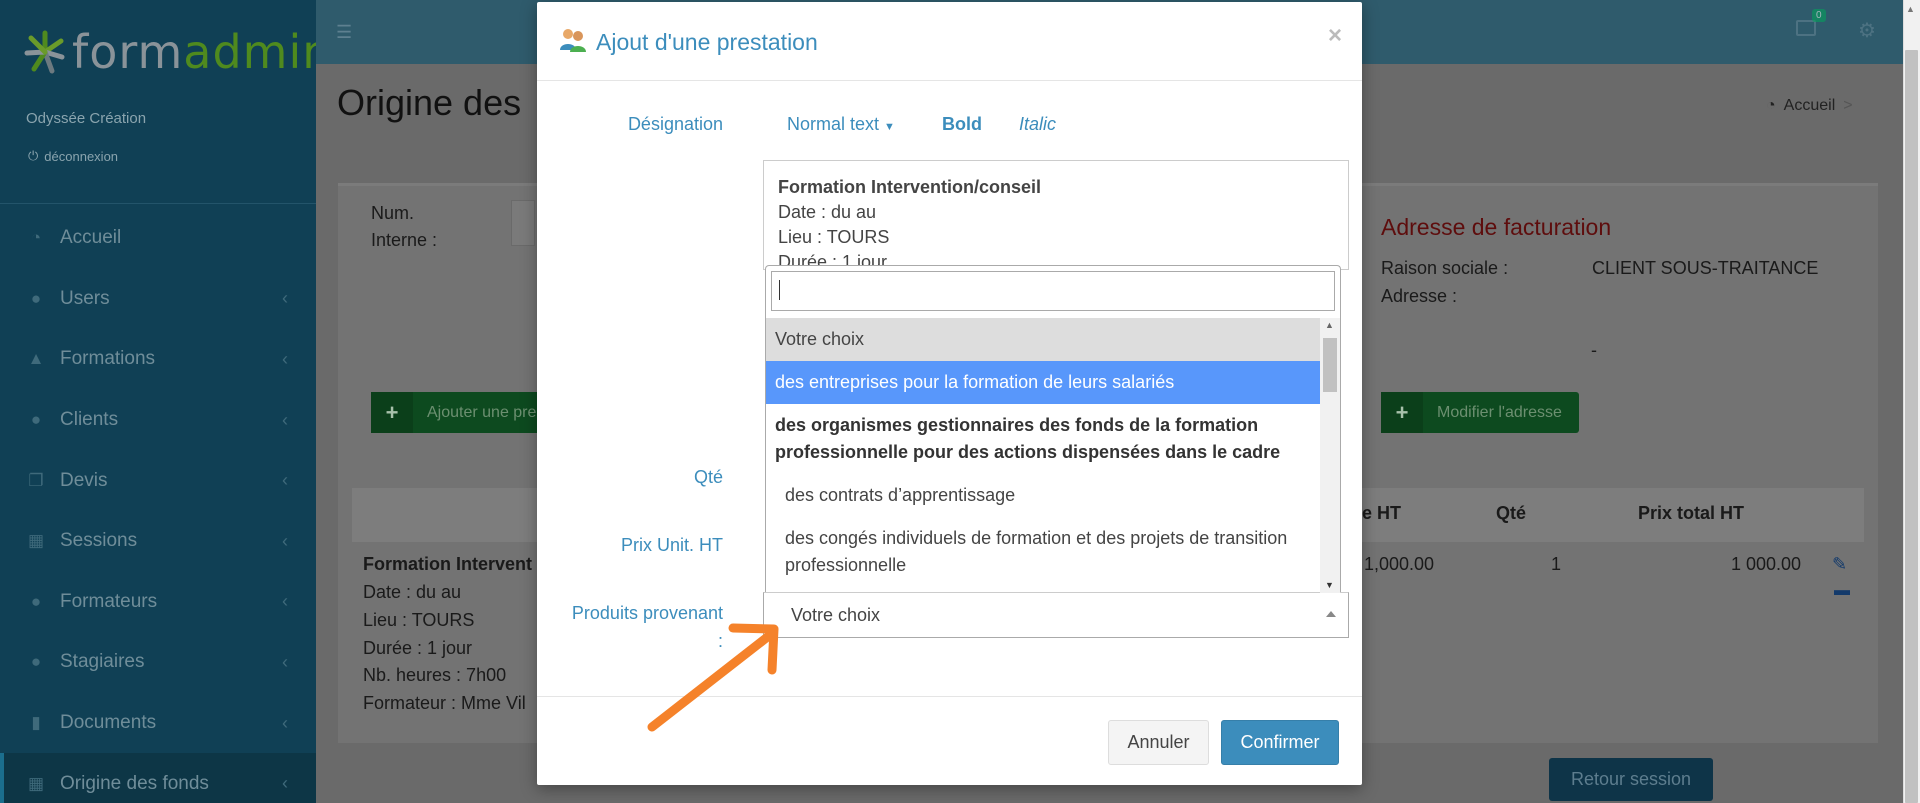 This screenshot has width=1920, height=803. I want to click on sidebar-item-accueil: ◔ Accueil, so click(158, 238).